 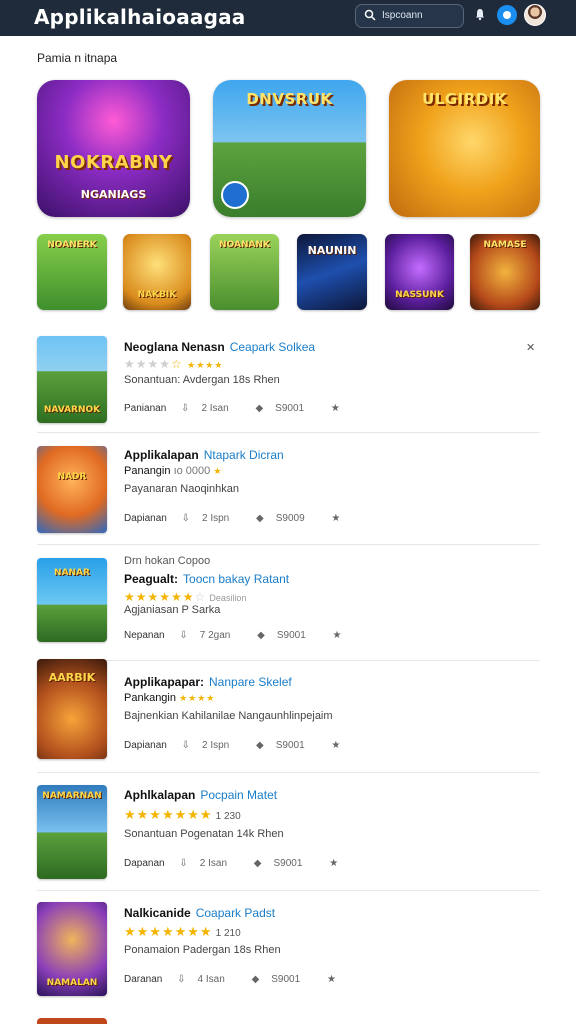 I want to click on tile-title: NAKBIK, so click(x=157, y=295).